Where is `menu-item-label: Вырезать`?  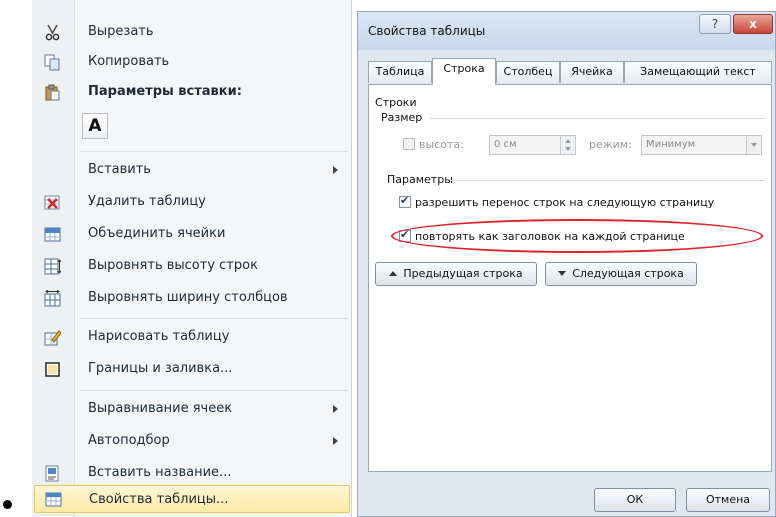 menu-item-label: Вырезать is located at coordinates (121, 31).